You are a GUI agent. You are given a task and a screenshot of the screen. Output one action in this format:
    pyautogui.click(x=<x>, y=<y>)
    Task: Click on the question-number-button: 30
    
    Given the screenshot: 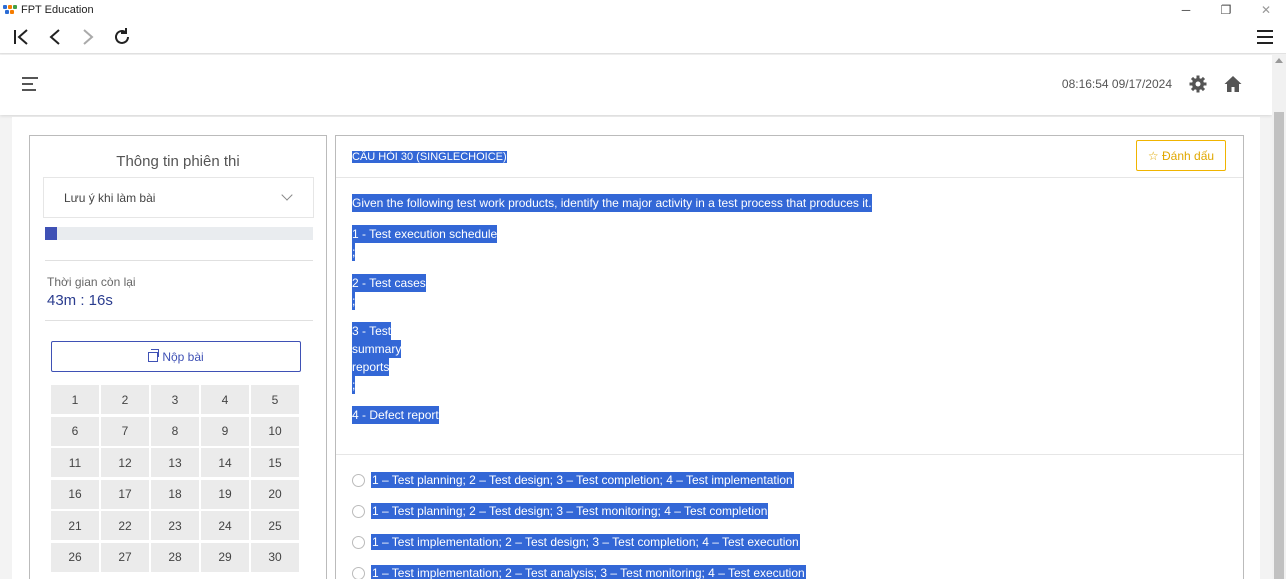 What is the action you would take?
    pyautogui.click(x=275, y=557)
    